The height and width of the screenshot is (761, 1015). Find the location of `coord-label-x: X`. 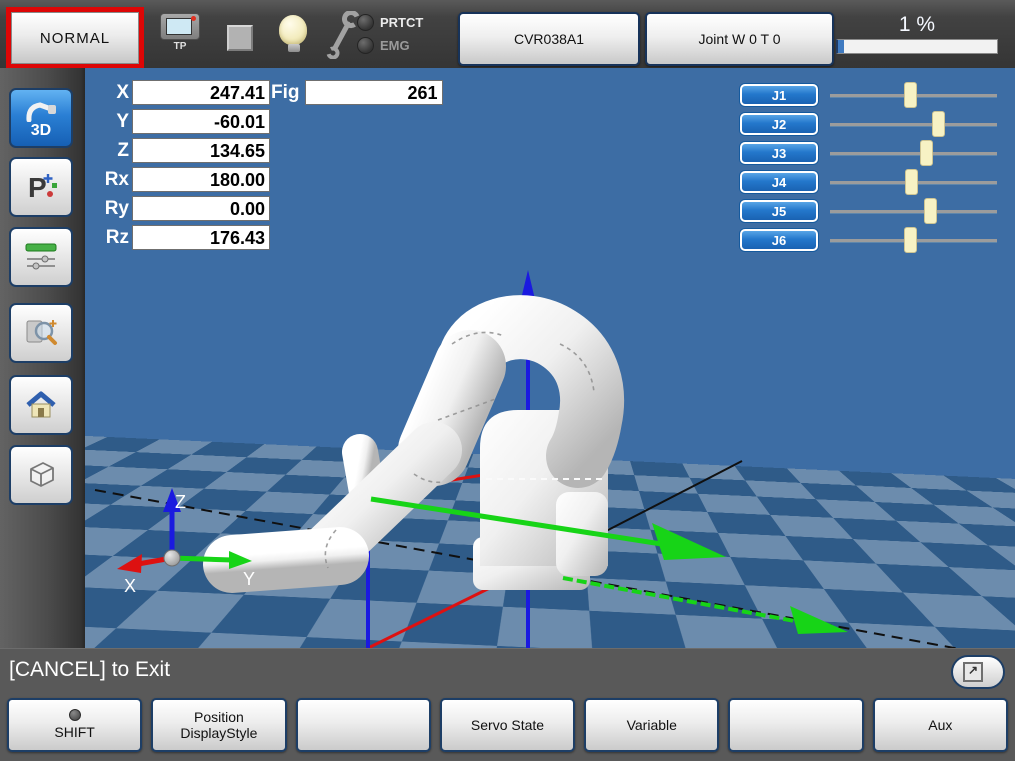

coord-label-x: X is located at coordinates (122, 92).